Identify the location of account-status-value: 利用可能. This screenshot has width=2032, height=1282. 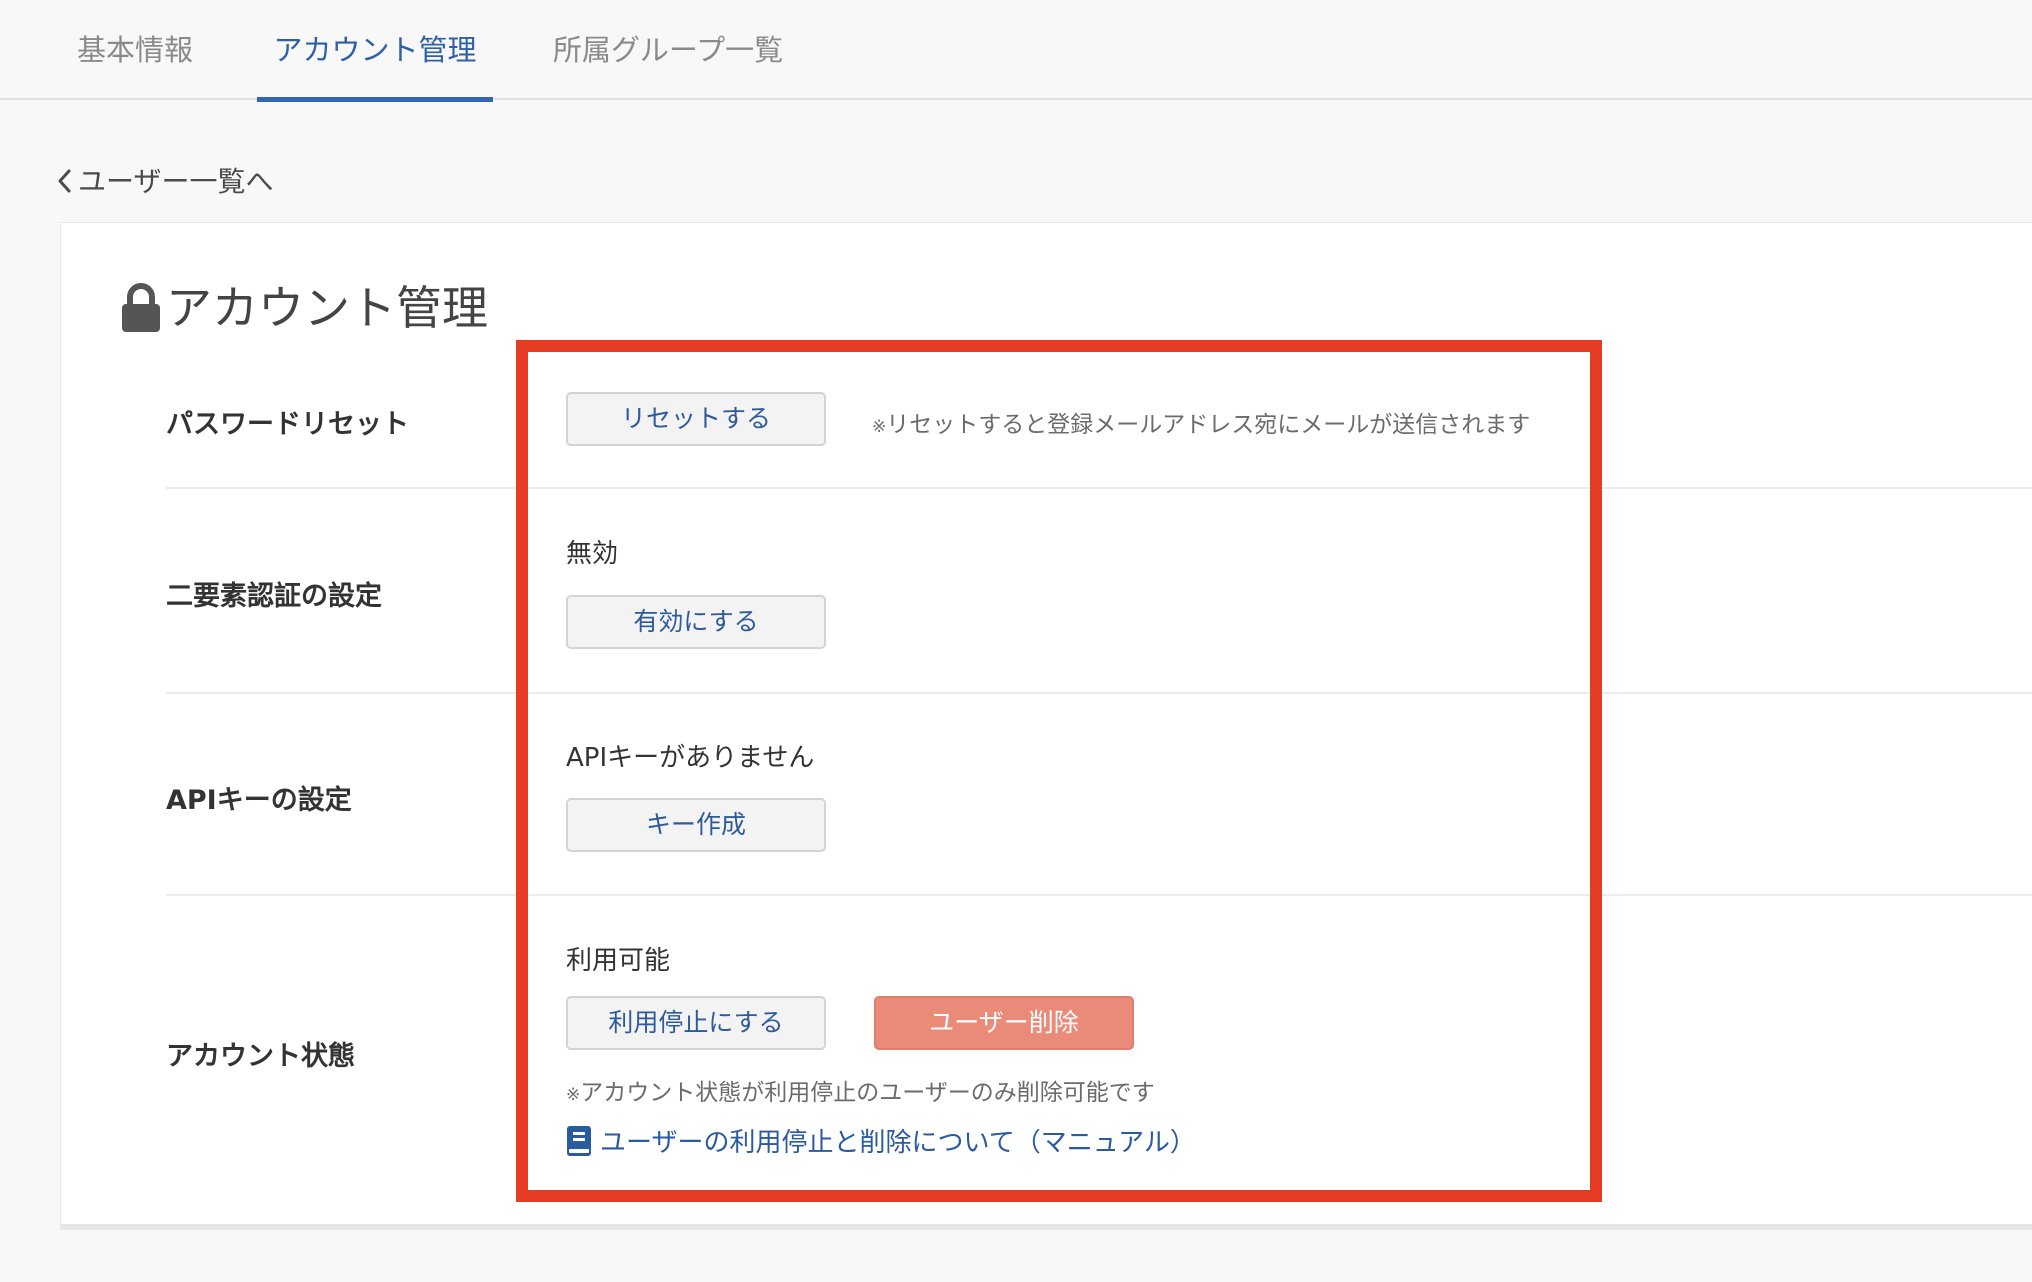
(618, 961).